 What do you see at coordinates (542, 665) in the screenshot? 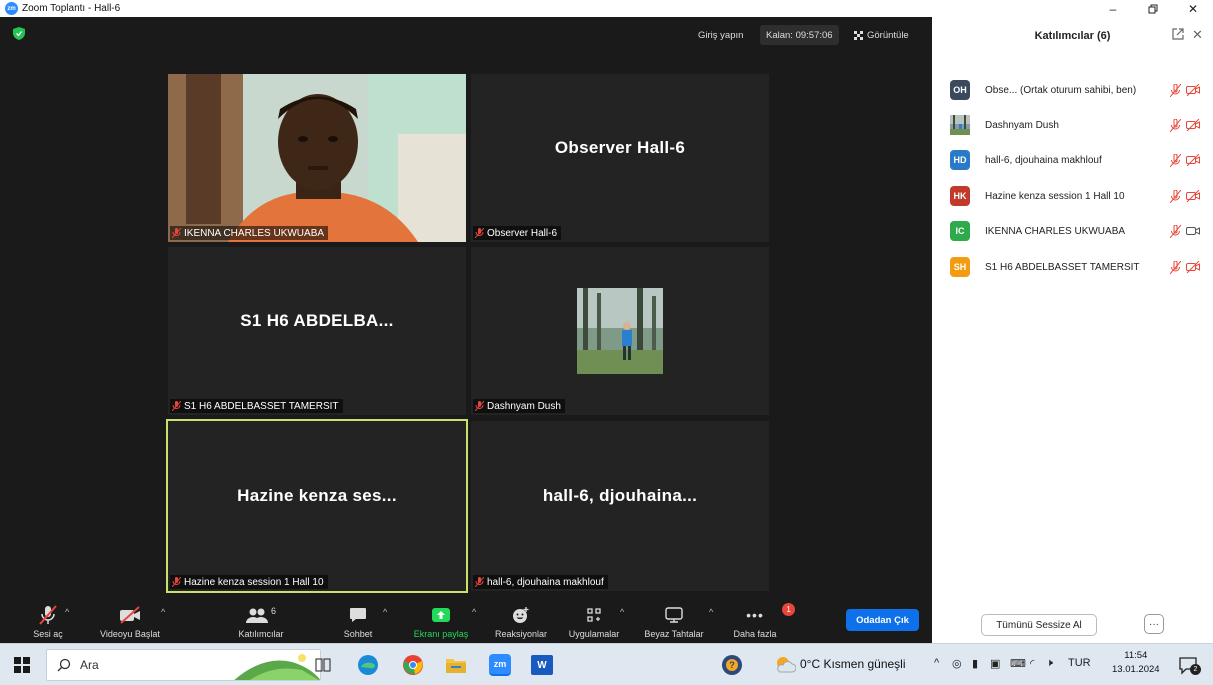
I see `word-icon: W` at bounding box center [542, 665].